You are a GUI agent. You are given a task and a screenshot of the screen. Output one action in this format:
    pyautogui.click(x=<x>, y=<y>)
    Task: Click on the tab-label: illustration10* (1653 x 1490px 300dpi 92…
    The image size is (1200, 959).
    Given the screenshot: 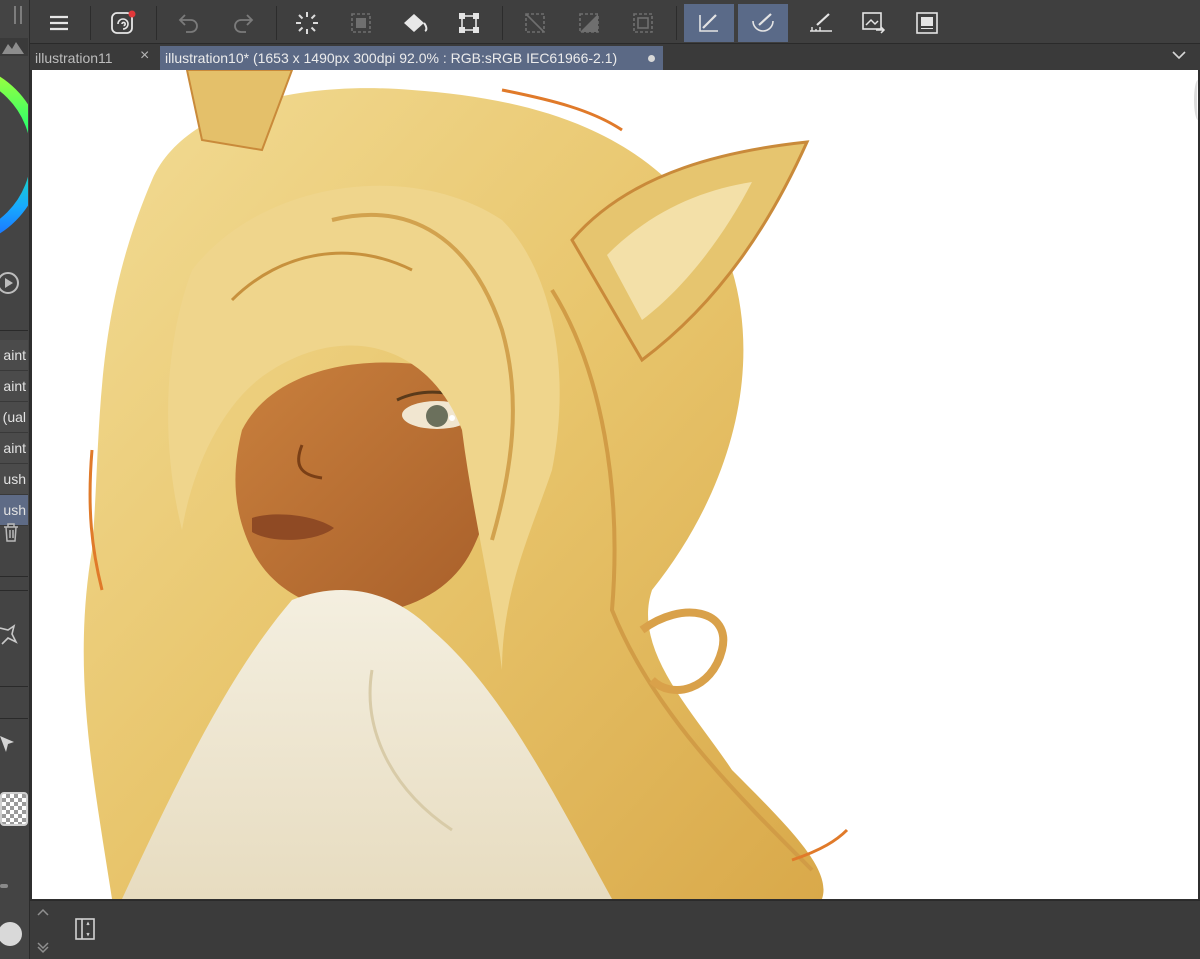 What is the action you would take?
    pyautogui.click(x=391, y=58)
    